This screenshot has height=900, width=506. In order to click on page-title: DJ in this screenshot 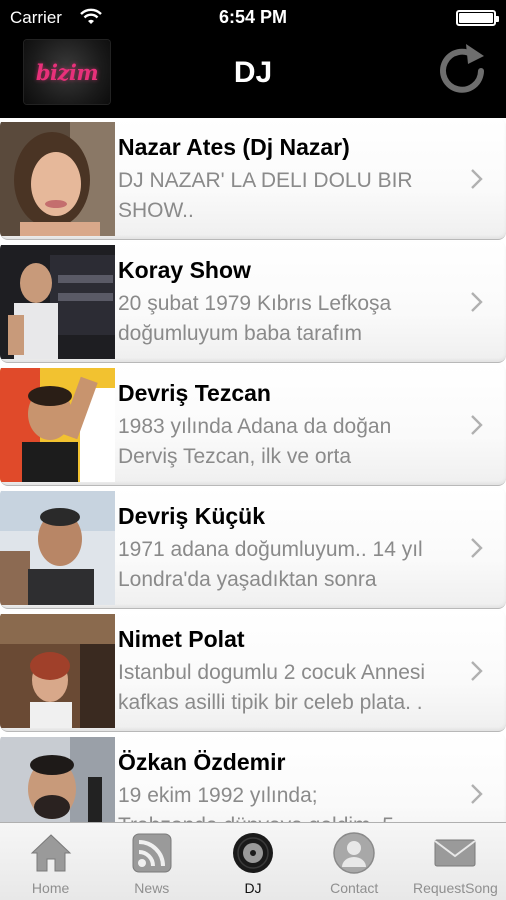, I will do `click(253, 72)`.